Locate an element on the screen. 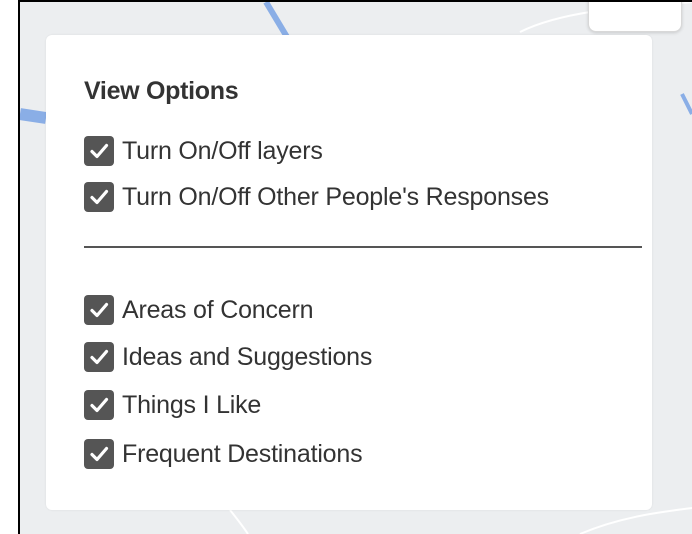  option-label: Turn On/Off layers is located at coordinates (222, 151).